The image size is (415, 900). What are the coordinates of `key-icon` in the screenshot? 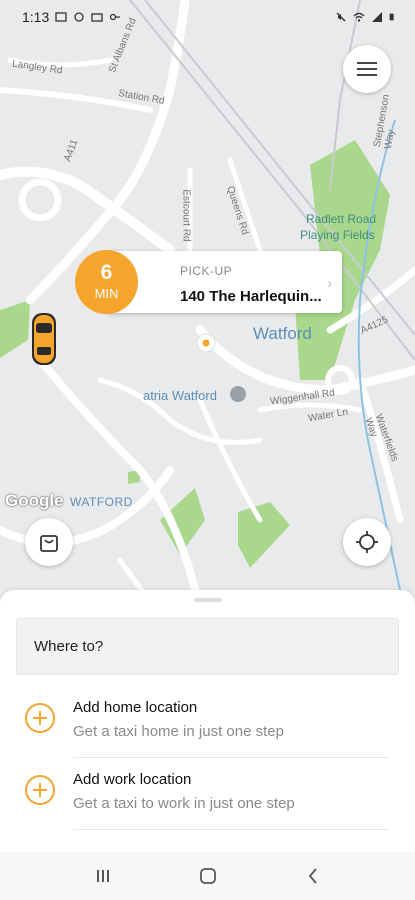 It's located at (115, 17).